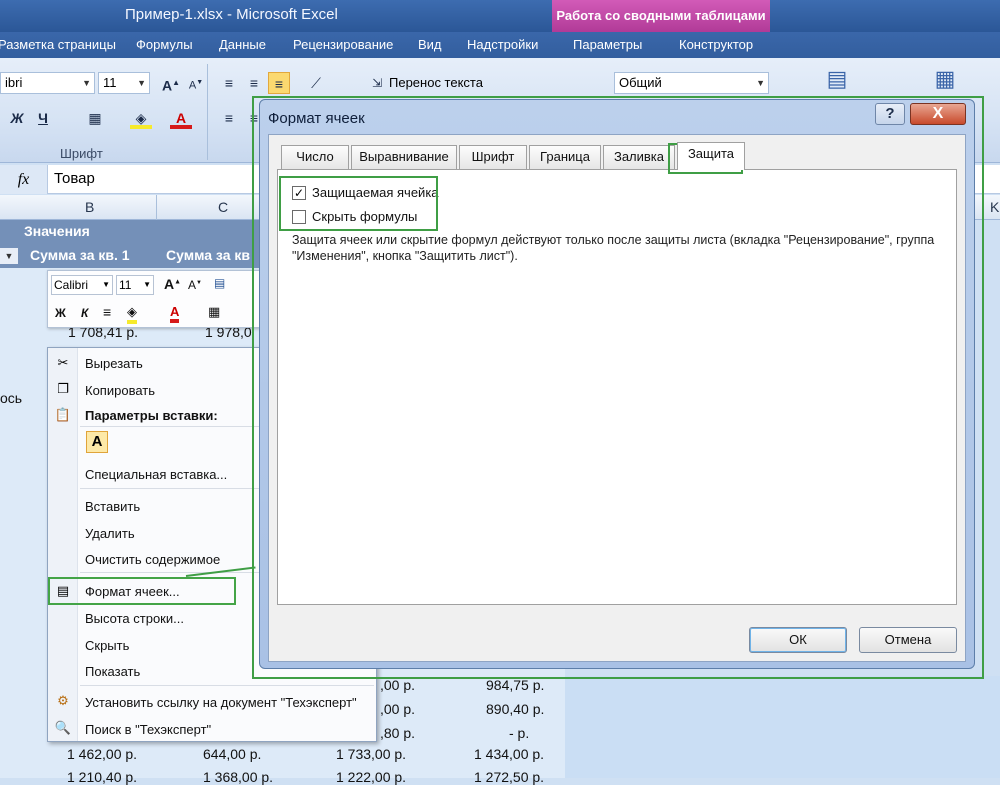 Image resolution: width=1000 pixels, height=785 pixels. What do you see at coordinates (316, 83) in the screenshot?
I see `orientation-icon: ⟋` at bounding box center [316, 83].